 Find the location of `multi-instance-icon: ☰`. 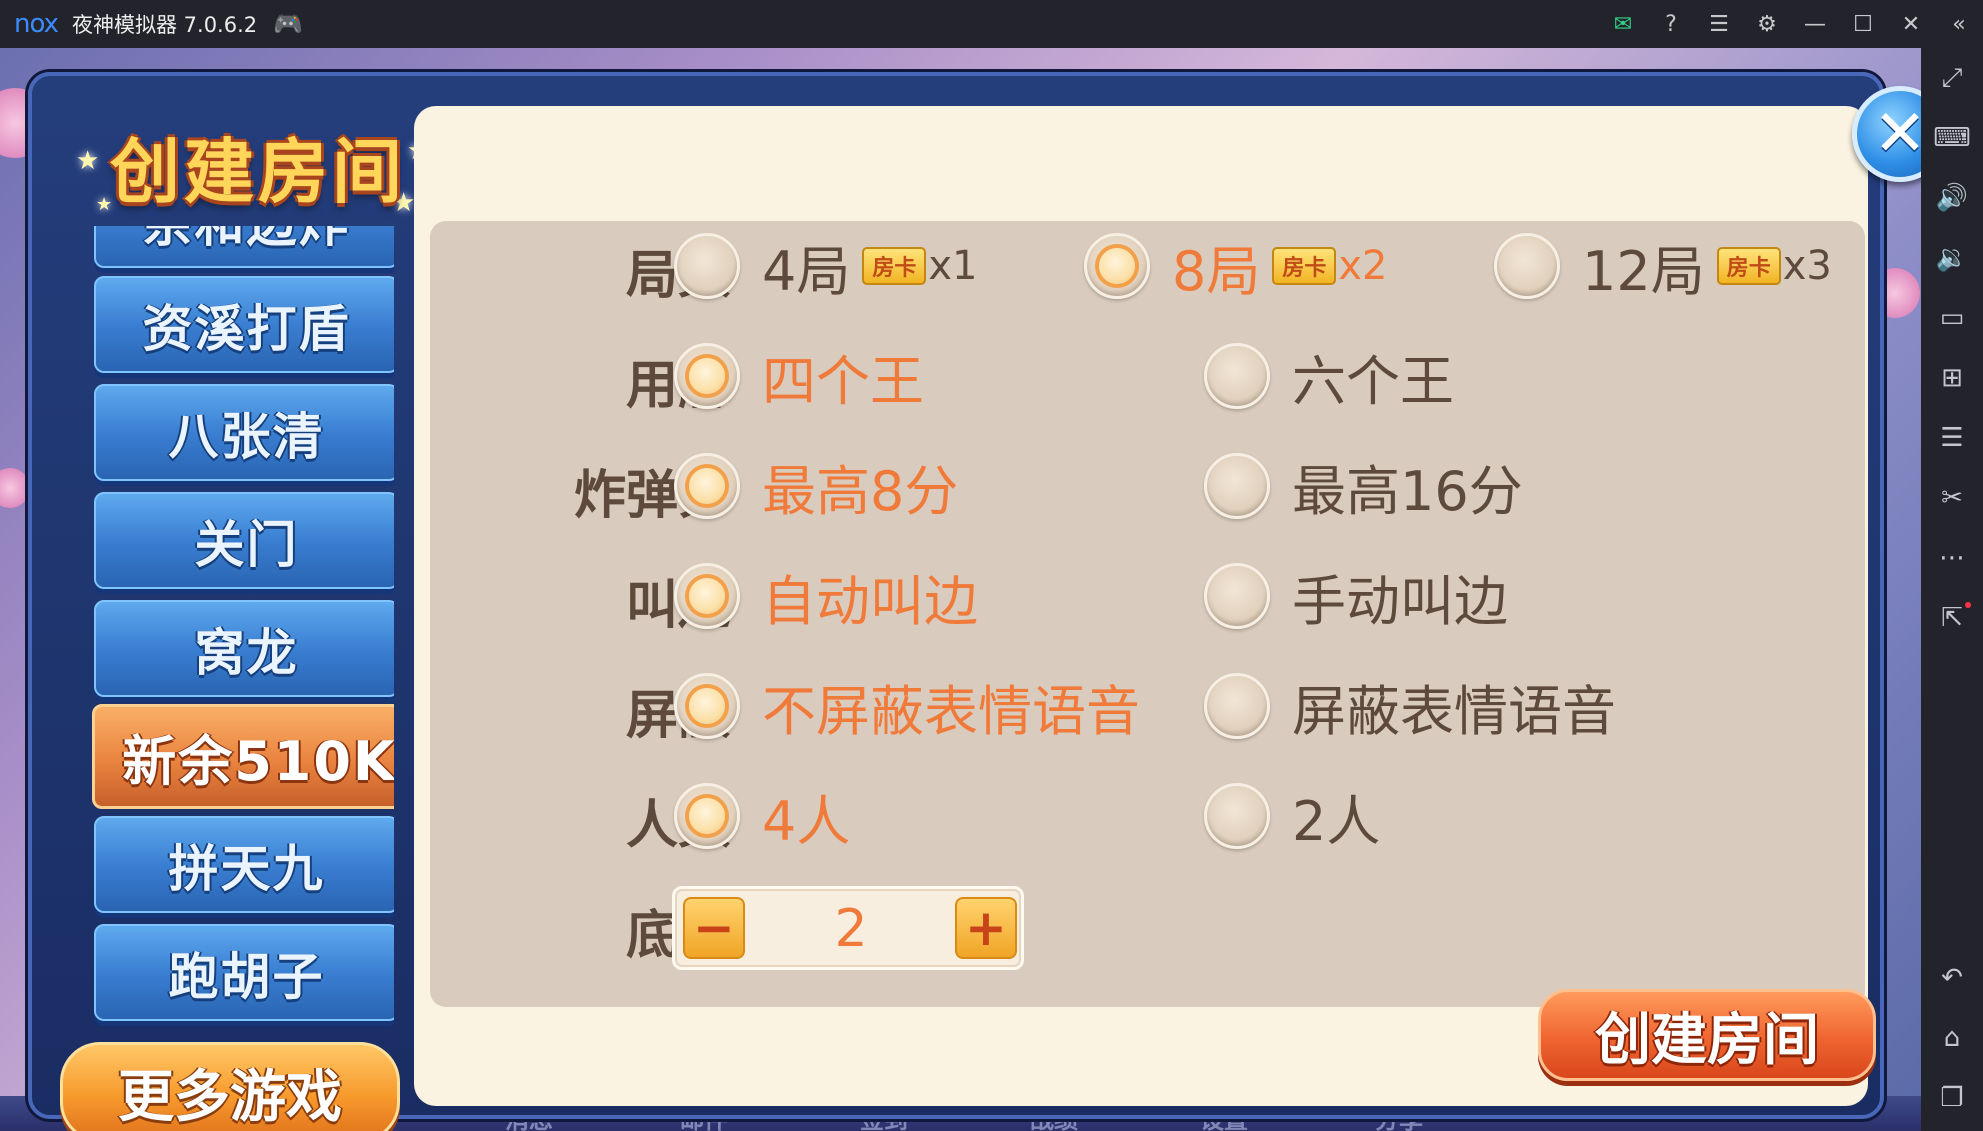

multi-instance-icon: ☰ is located at coordinates (1952, 438).